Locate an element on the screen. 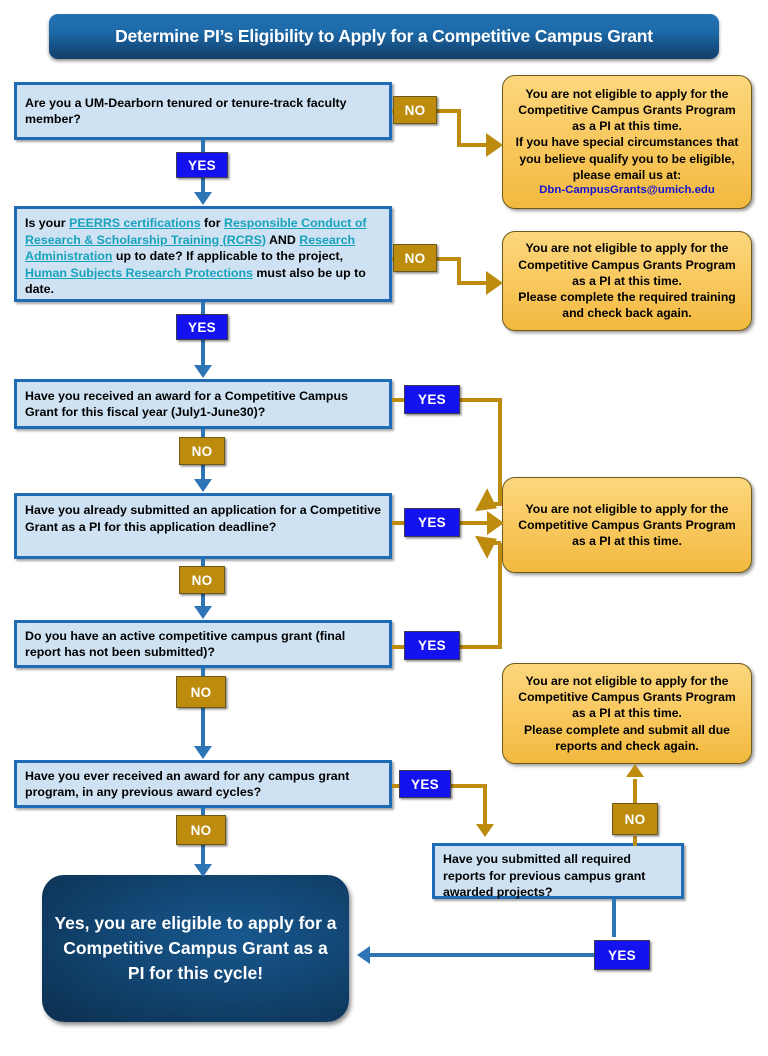  connector-q3-yes-h is located at coordinates (398, 400).